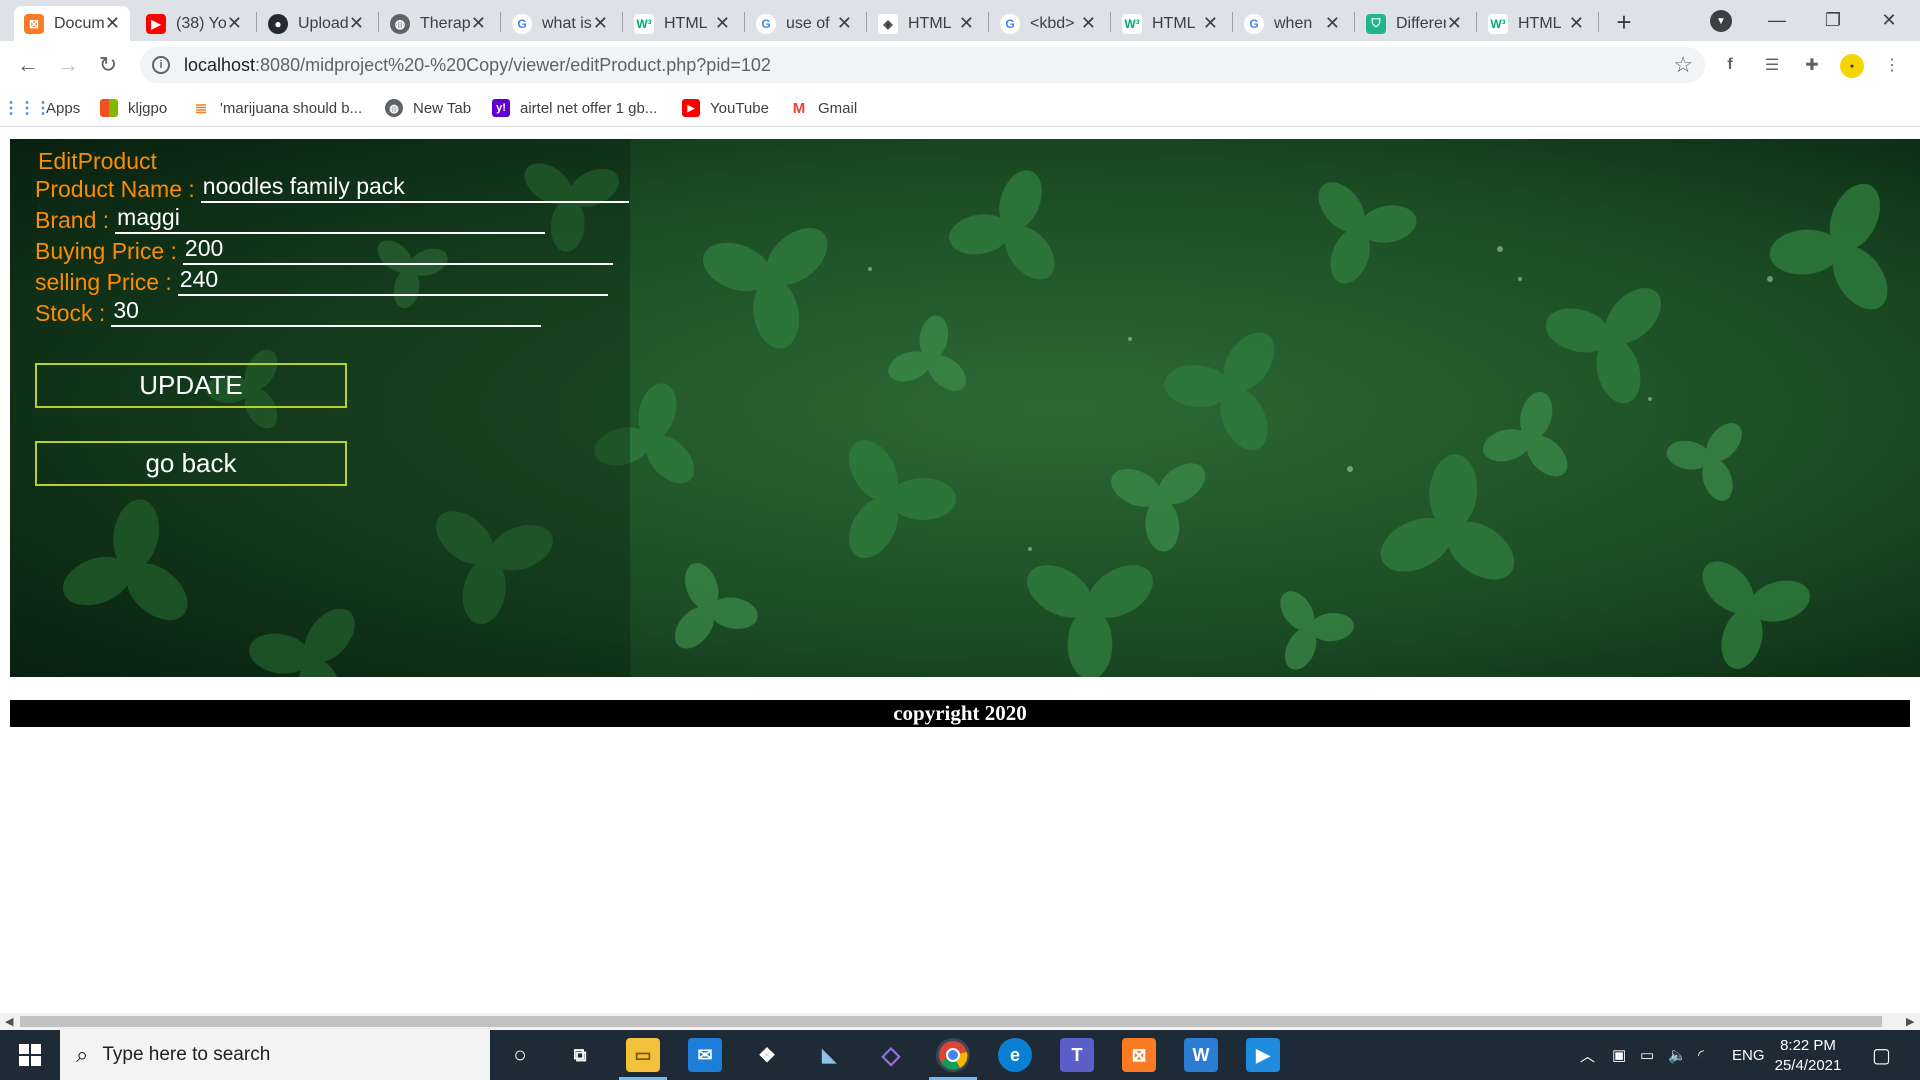 This screenshot has height=1080, width=1920. Describe the element at coordinates (767, 1055) in the screenshot. I see `dropbox-icon: ❖` at that location.